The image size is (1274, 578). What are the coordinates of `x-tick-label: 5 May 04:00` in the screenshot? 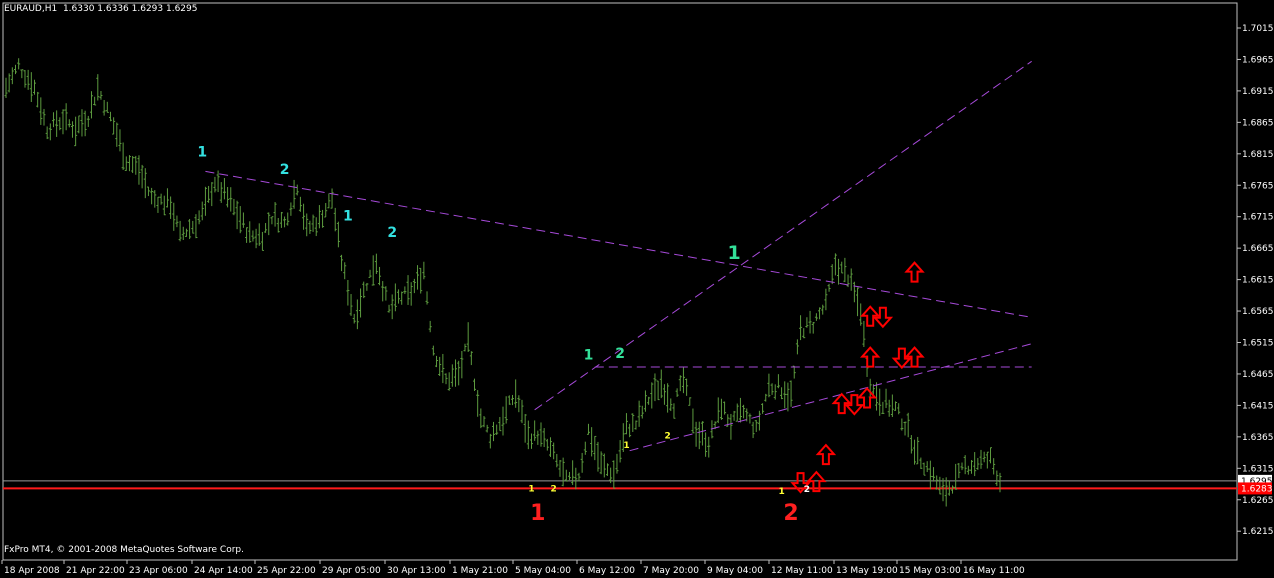 It's located at (543, 571).